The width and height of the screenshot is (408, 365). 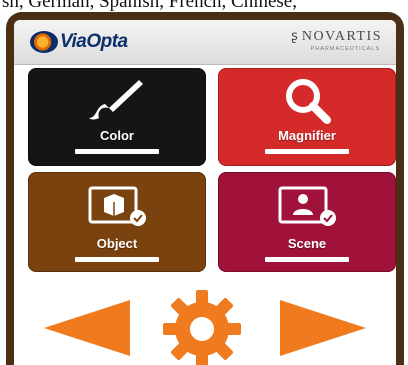 What do you see at coordinates (341, 36) in the screenshot?
I see `partner-name: NOVARTIS` at bounding box center [341, 36].